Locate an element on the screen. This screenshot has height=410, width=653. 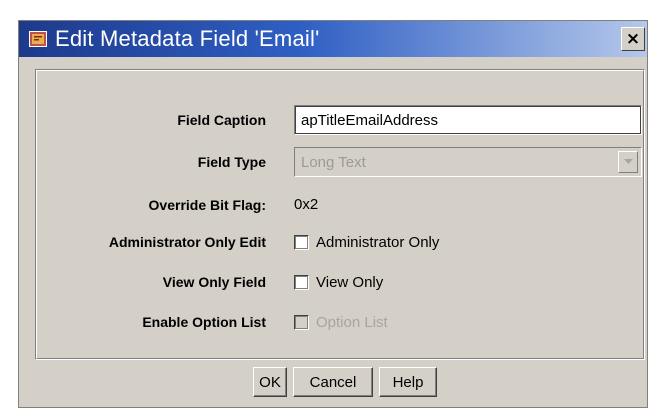
enable-option-list-row: Enable Option List Option List is located at coordinates (340, 322).